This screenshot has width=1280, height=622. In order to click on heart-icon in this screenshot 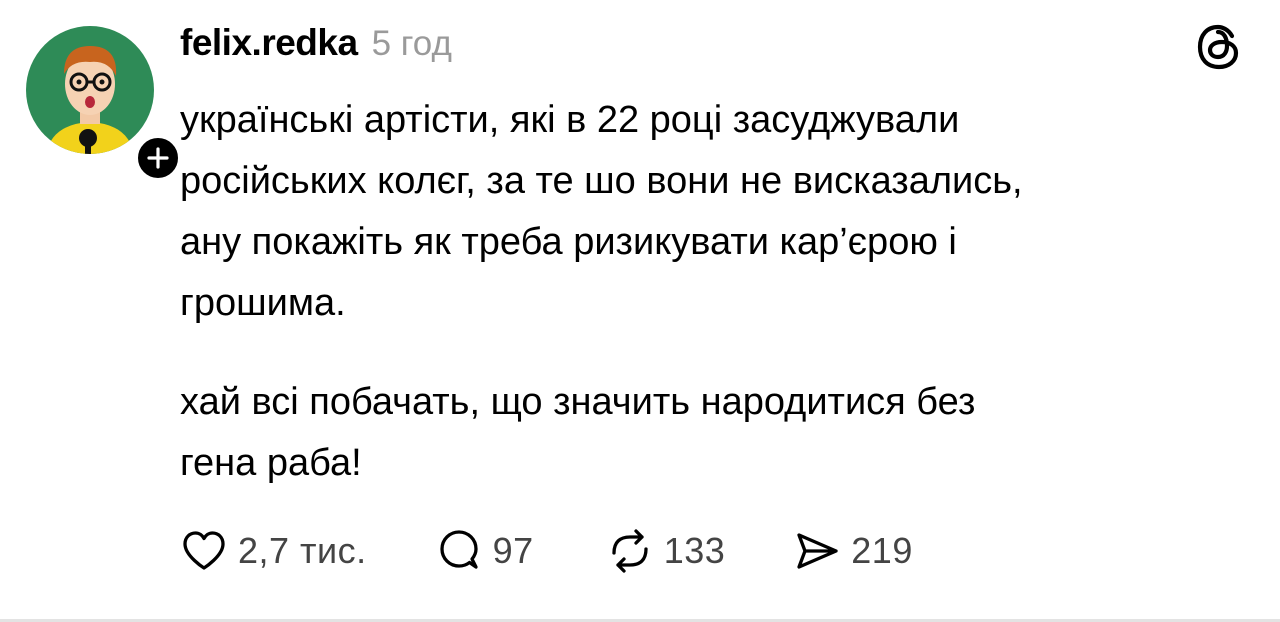, I will do `click(204, 550)`.